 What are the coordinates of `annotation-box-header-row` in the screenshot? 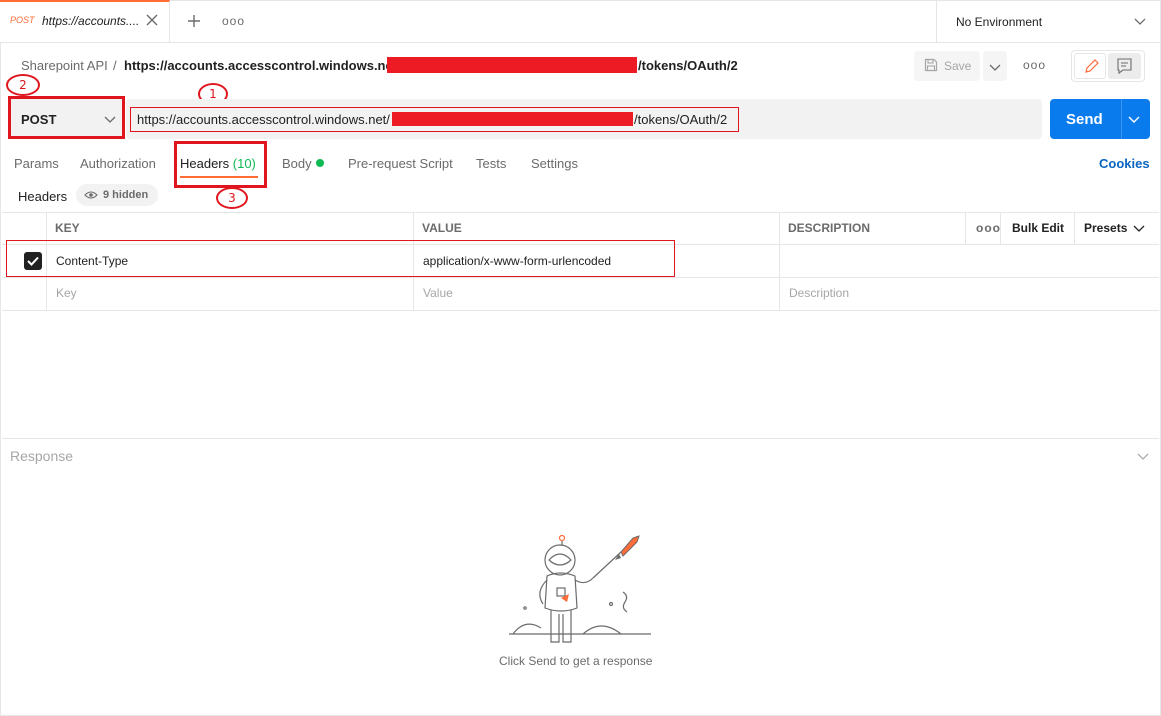 It's located at (340, 258).